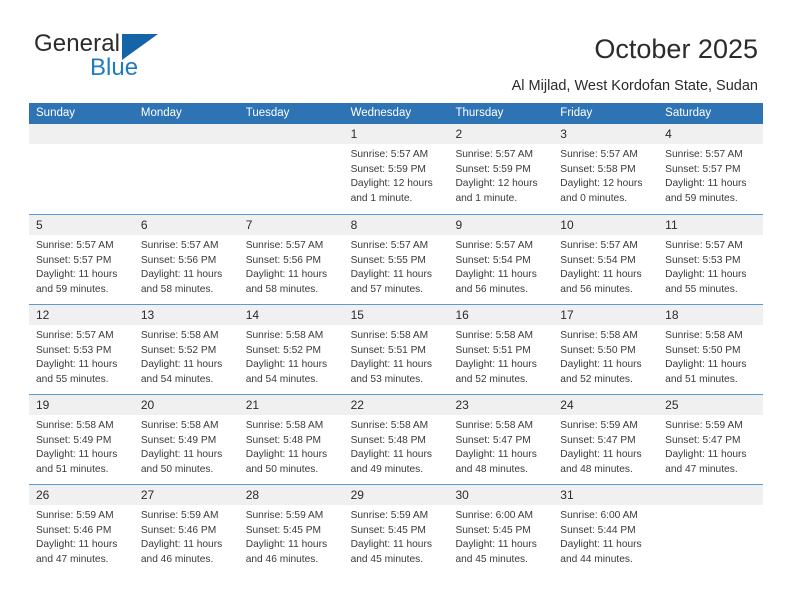 The height and width of the screenshot is (612, 792). I want to click on daylight-text-line1: Daylight: 12 hours, so click(496, 184).